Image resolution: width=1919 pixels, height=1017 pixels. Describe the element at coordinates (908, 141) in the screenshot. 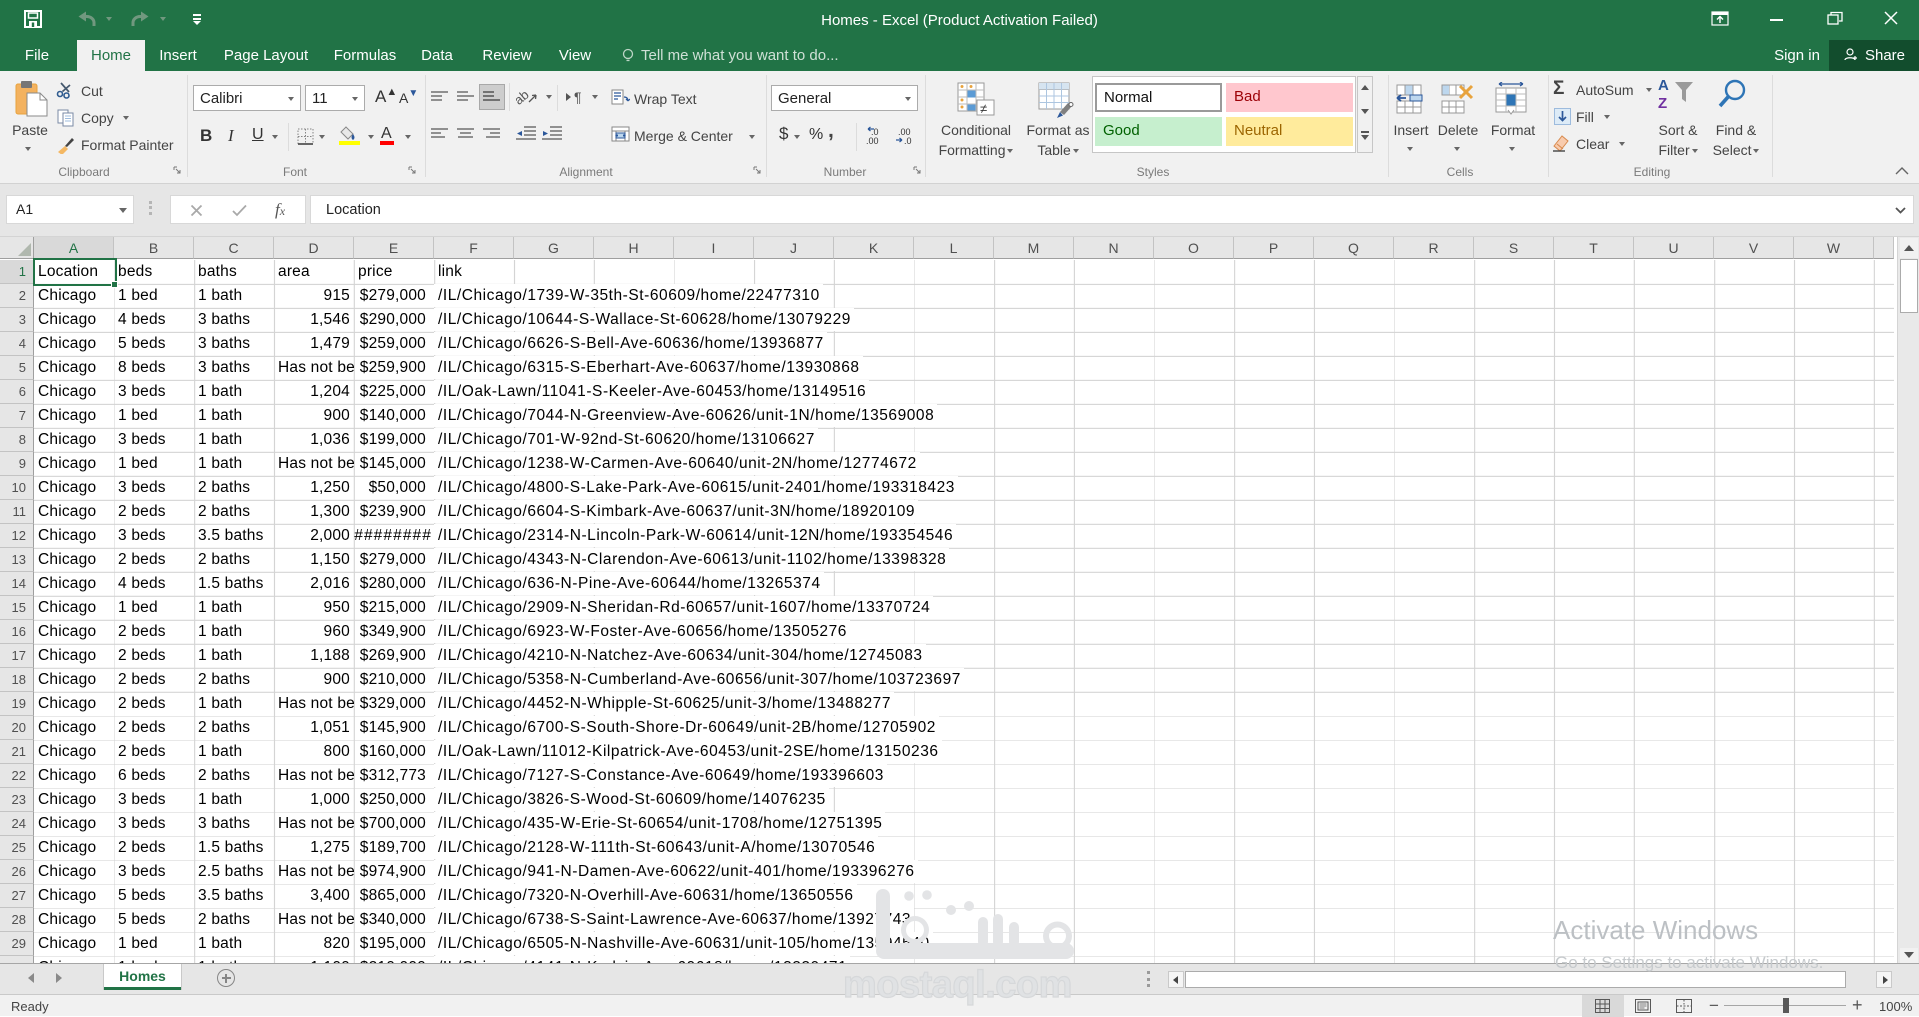

I see `svg-text: .0` at that location.